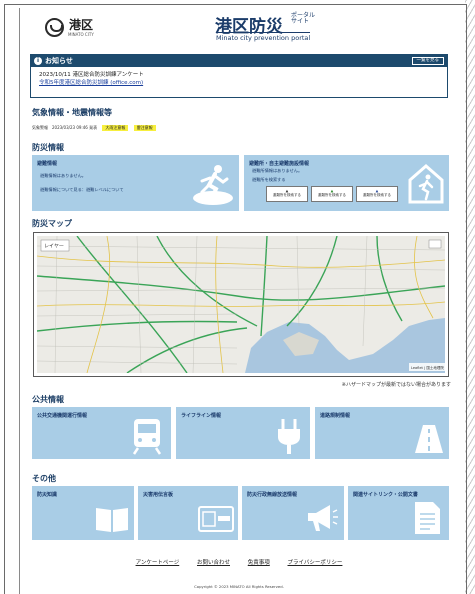  I want to click on power-plug-icon, so click(289, 436).